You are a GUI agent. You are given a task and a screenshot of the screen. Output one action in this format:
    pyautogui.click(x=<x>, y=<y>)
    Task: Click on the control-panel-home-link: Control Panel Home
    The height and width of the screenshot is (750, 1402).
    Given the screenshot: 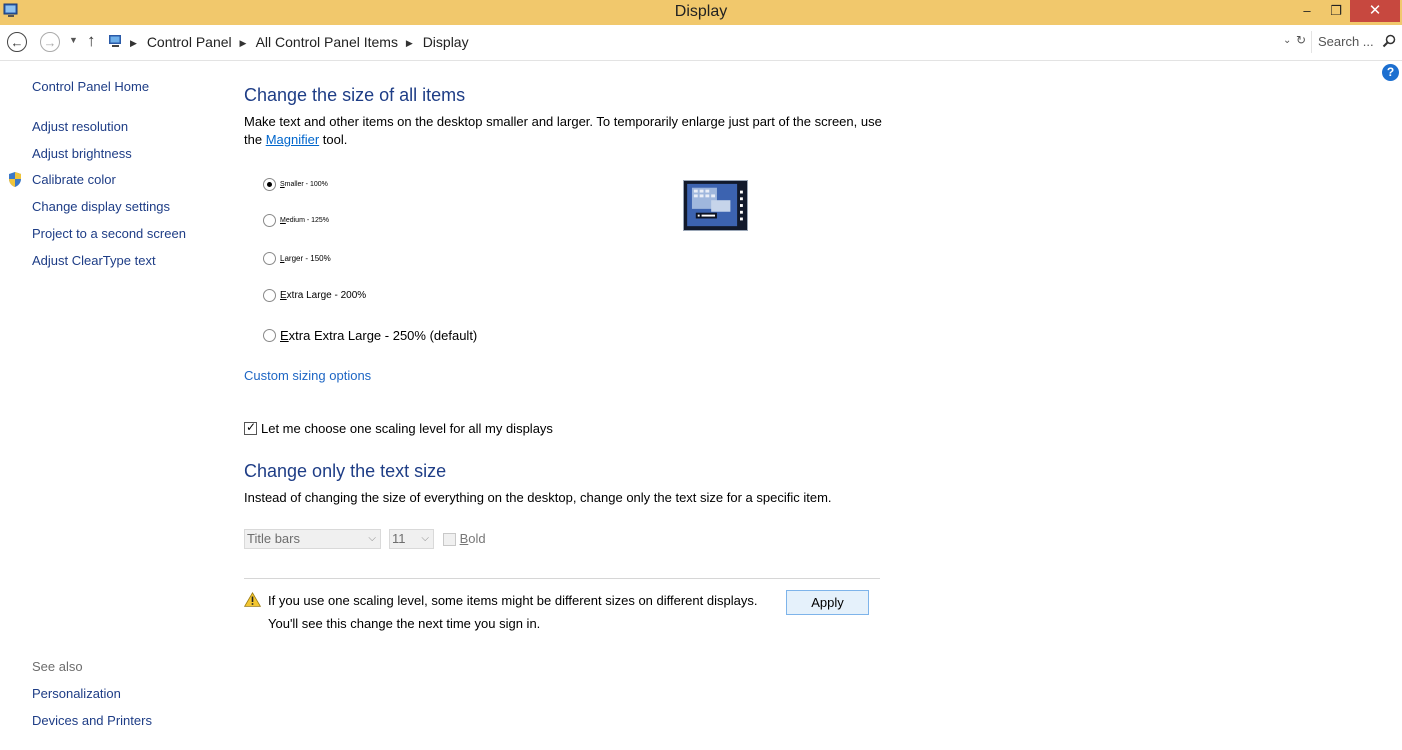 What is the action you would take?
    pyautogui.click(x=90, y=86)
    